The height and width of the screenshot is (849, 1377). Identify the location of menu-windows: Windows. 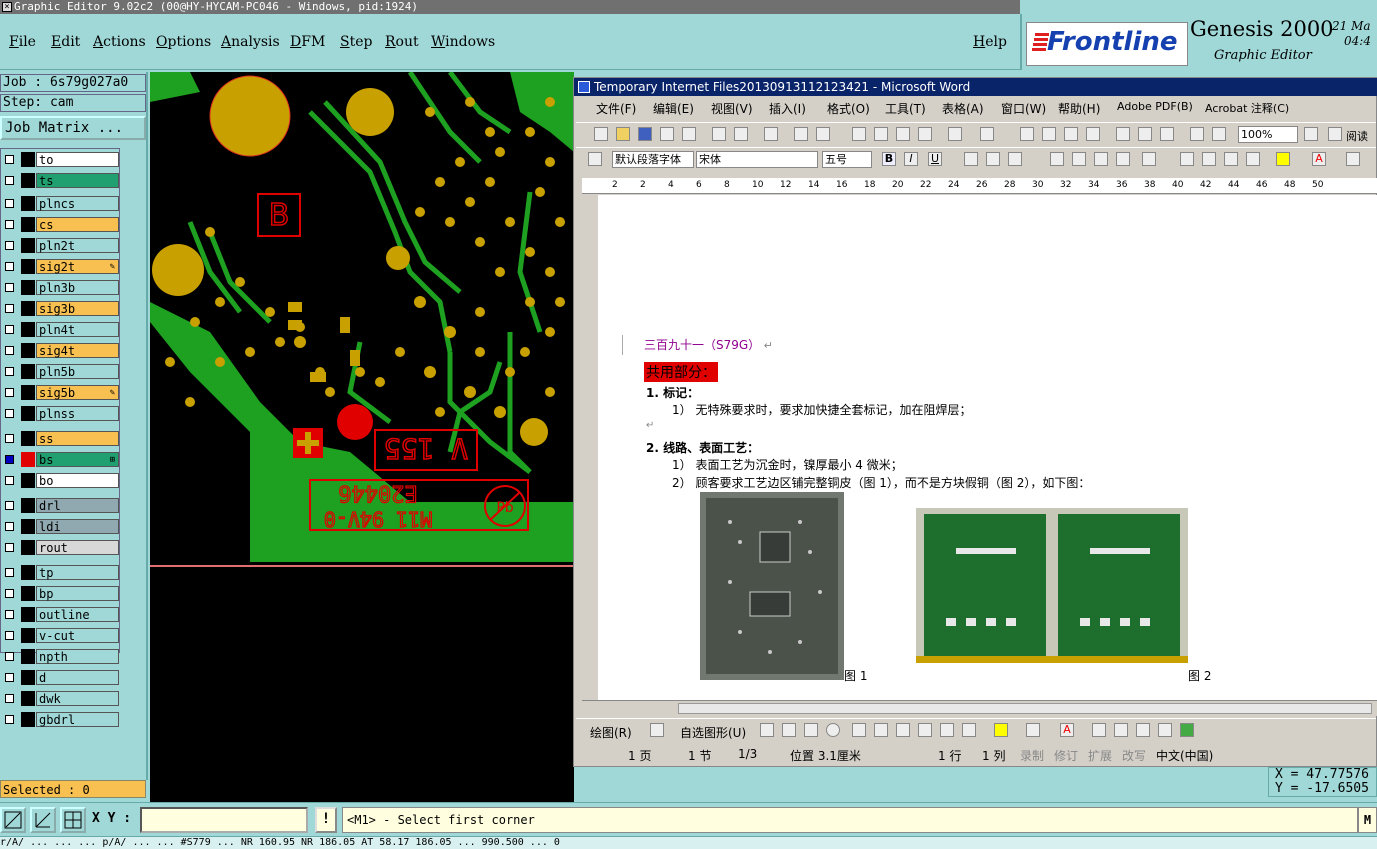
(463, 42).